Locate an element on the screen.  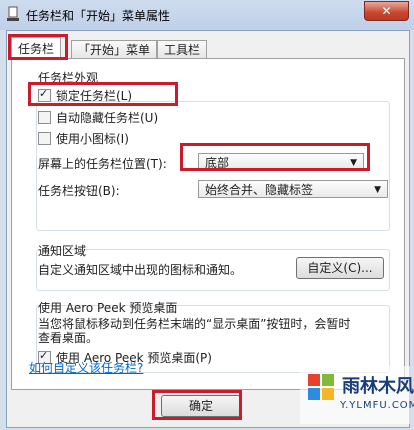
autohide-row: 自动隐藏任务栏(U) is located at coordinates (98, 117).